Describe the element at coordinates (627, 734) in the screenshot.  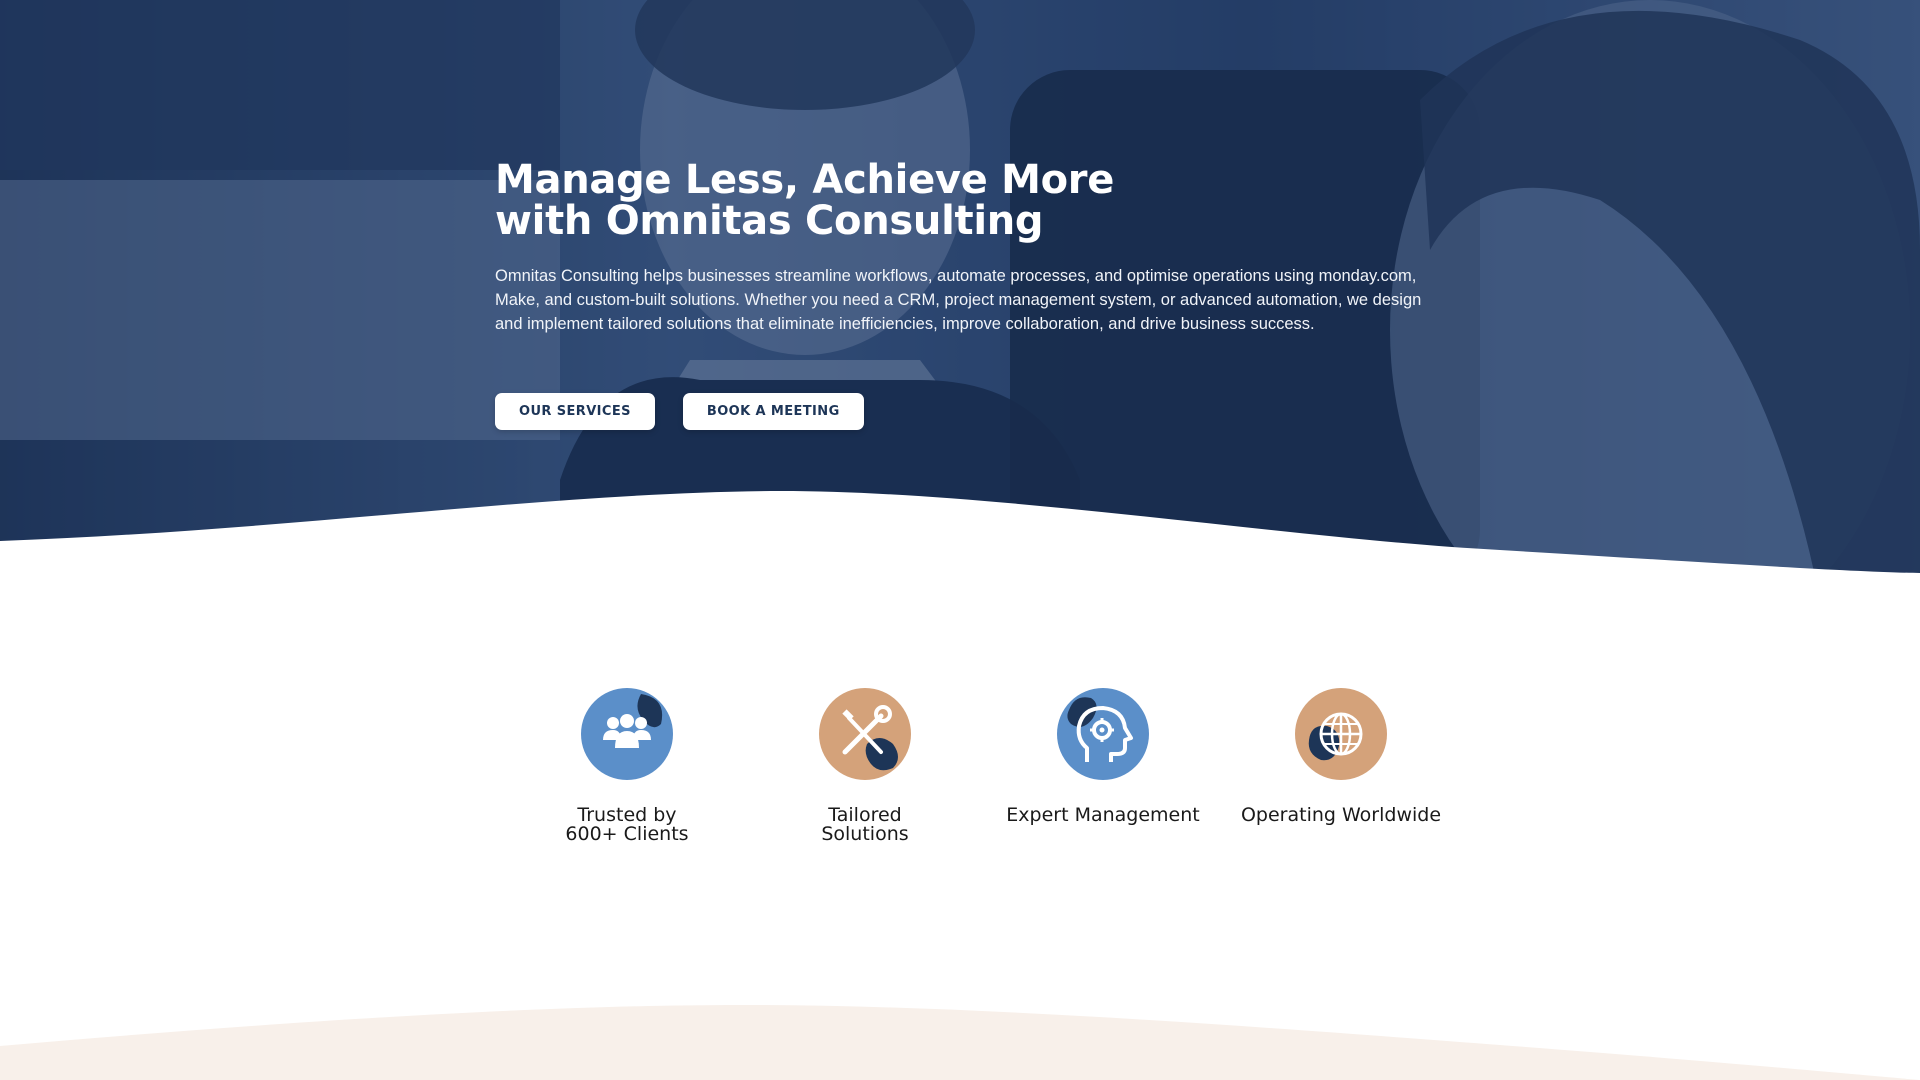
I see `people-group-icon` at that location.